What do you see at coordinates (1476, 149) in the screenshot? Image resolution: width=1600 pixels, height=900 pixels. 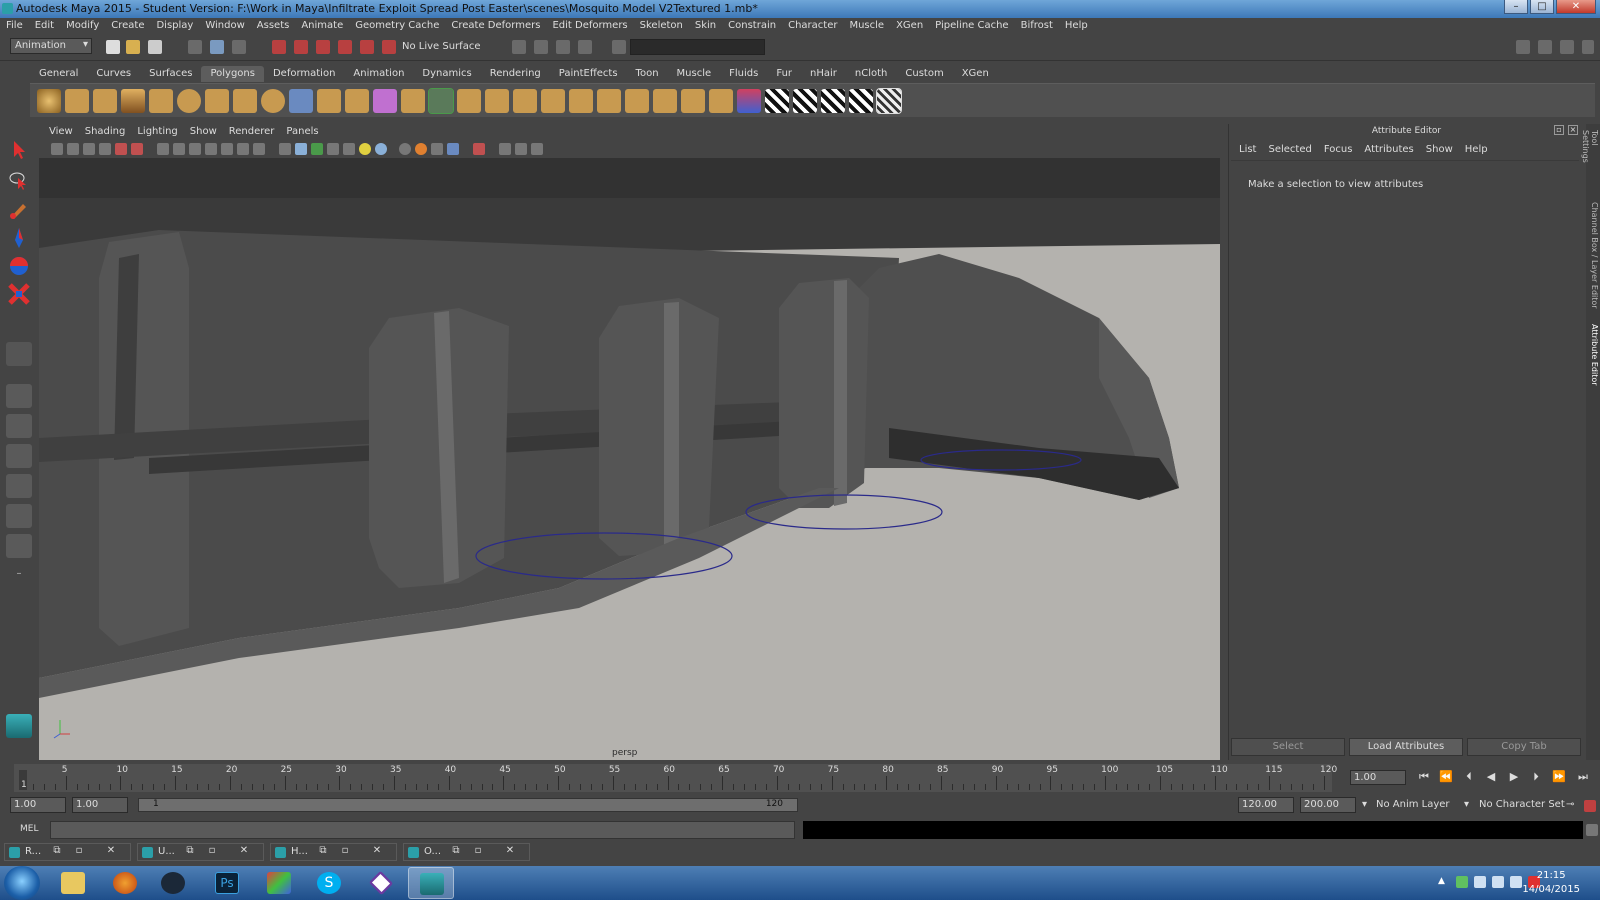 I see `ae-menu-help: Help` at bounding box center [1476, 149].